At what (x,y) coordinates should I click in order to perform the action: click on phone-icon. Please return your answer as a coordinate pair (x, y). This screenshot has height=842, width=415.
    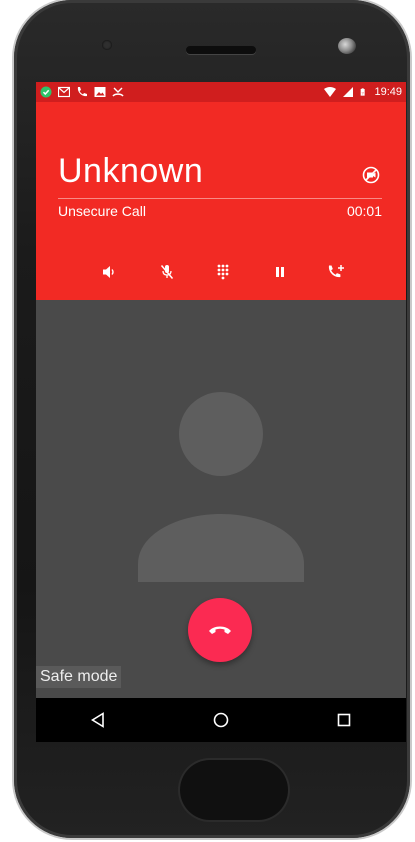
    Looking at the image, I should click on (82, 92).